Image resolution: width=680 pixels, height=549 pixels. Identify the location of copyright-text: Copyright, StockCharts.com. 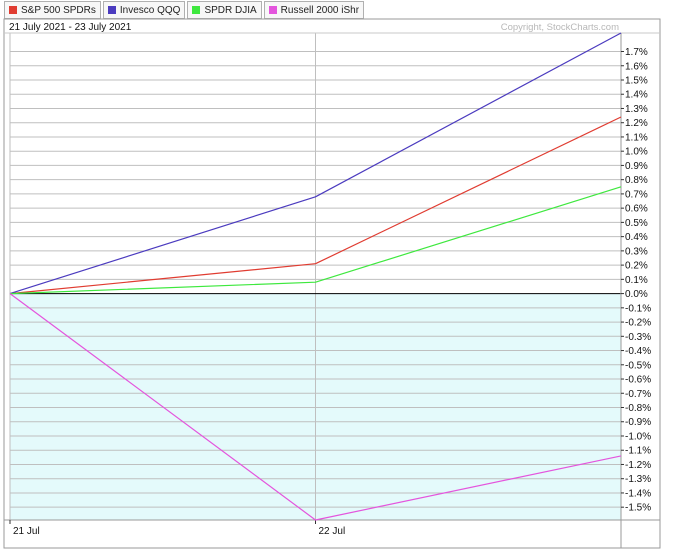
(560, 27).